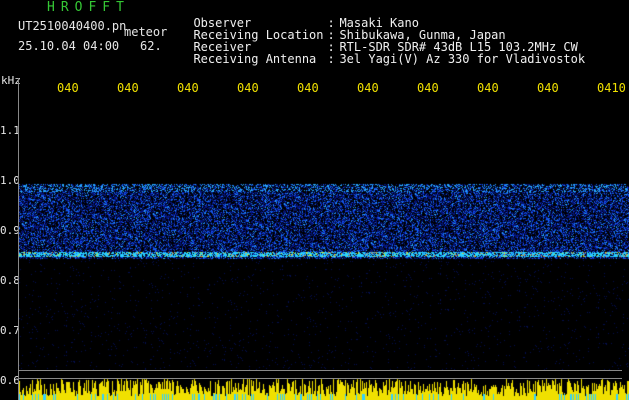 This screenshot has height=400, width=629. What do you see at coordinates (151, 46) in the screenshot?
I see `meteor-count: 62.` at bounding box center [151, 46].